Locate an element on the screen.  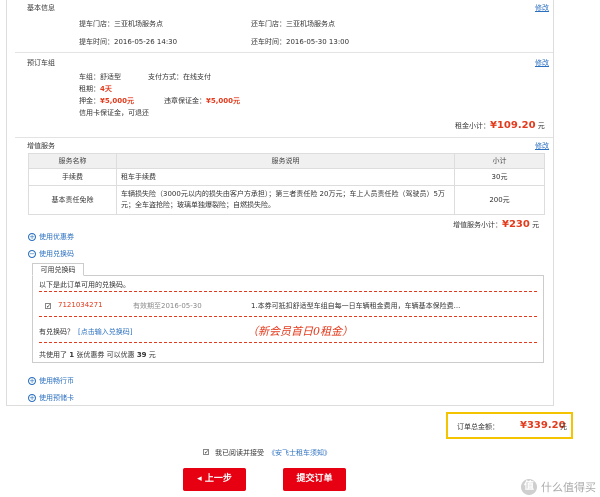
agreement-checkbox: ✓ is located at coordinates (206, 452).